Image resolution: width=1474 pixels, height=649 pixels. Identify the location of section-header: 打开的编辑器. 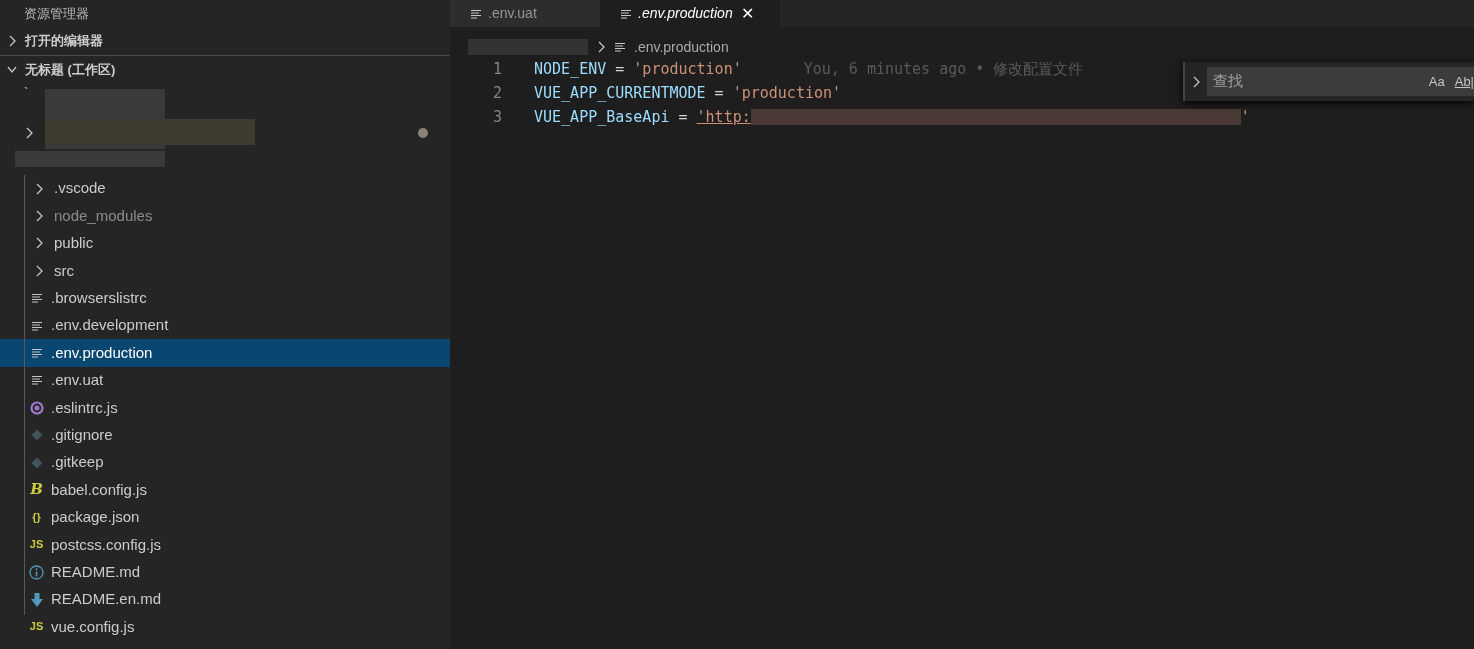
(225, 41).